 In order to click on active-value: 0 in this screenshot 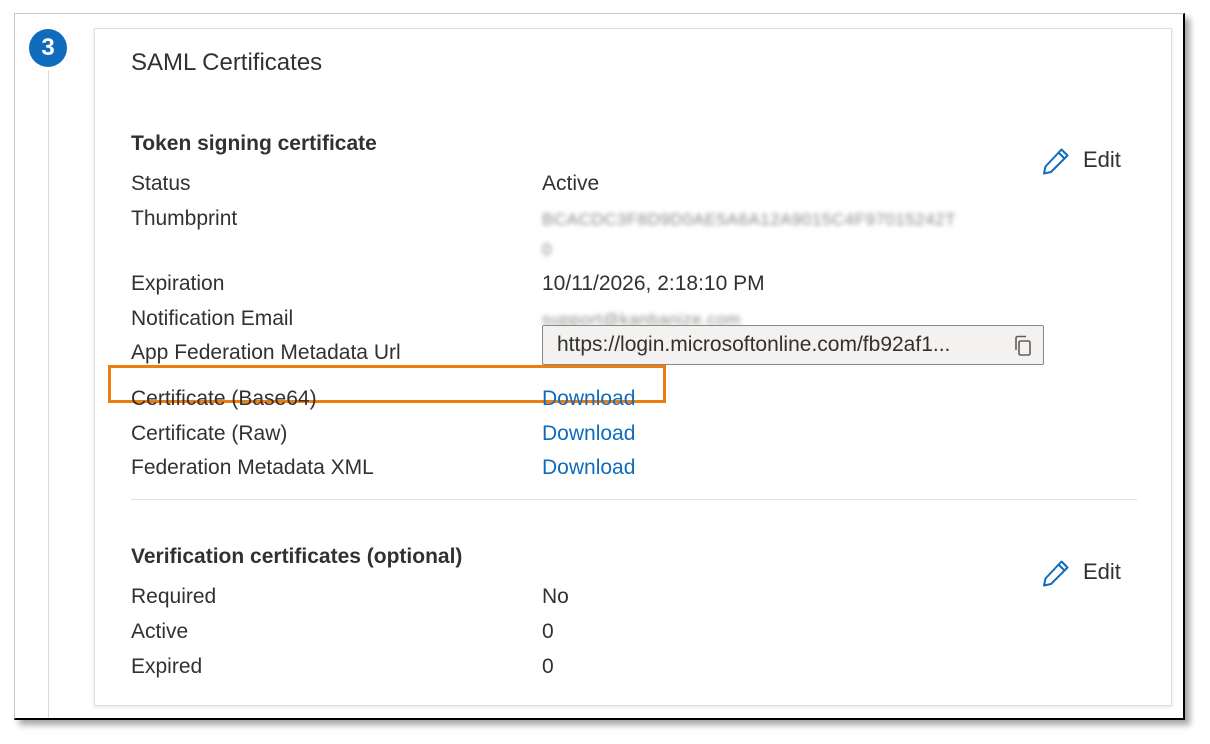, I will do `click(548, 631)`.